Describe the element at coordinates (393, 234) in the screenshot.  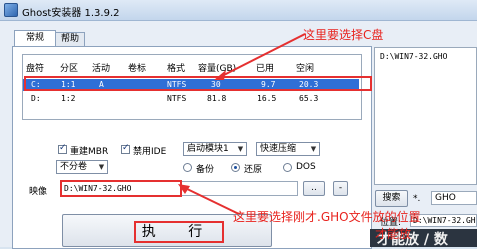
I see `annotation-continued: 才能放` at that location.